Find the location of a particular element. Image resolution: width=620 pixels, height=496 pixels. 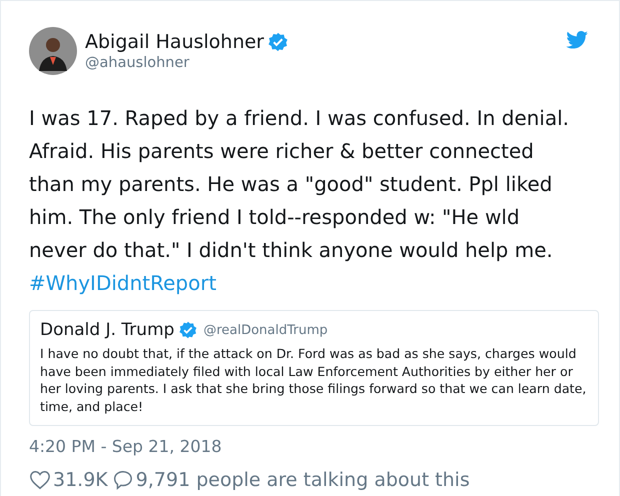

talking-count: 9,791 people are talking about this is located at coordinates (303, 480).